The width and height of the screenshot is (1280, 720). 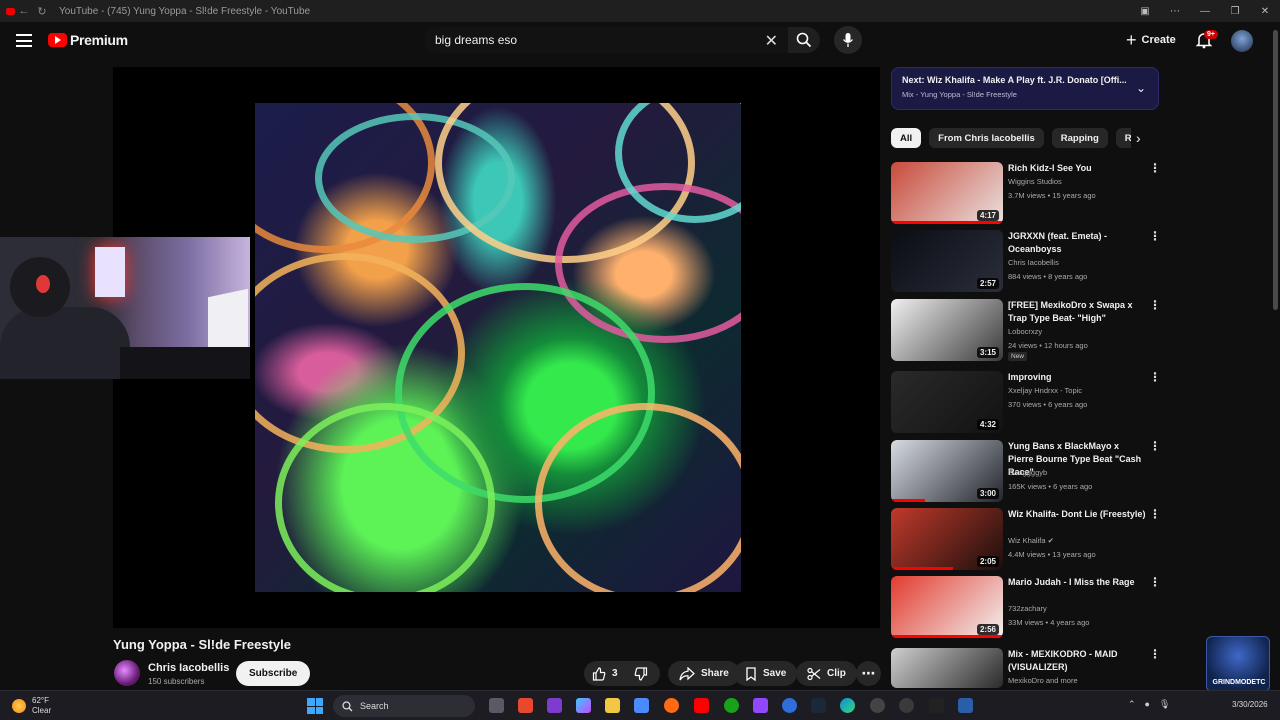 What do you see at coordinates (906, 138) in the screenshot?
I see `chip-all: All` at bounding box center [906, 138].